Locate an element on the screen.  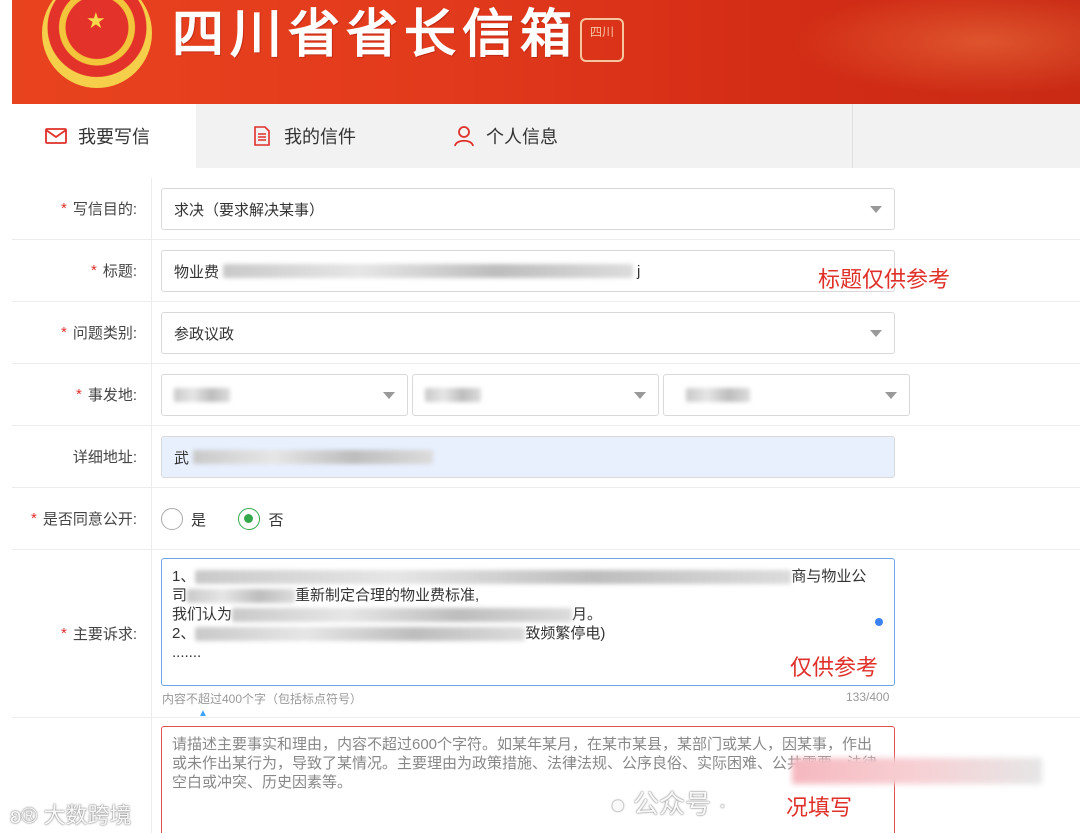
wechat-icon: ● is located at coordinates (618, 804).